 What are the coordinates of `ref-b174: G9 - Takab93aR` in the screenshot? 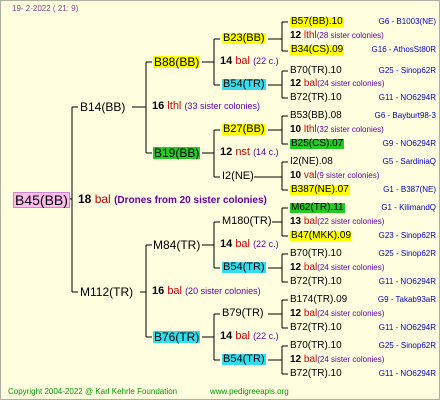 It's located at (406, 299).